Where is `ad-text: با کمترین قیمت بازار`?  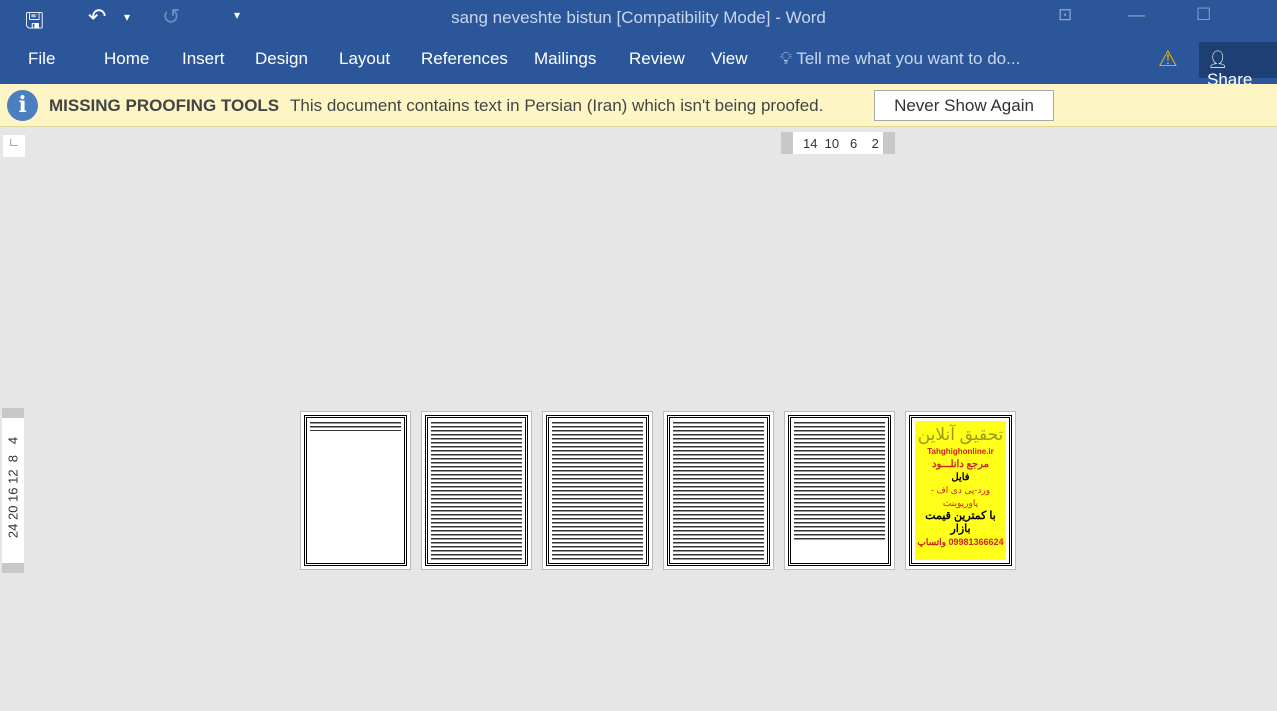 ad-text: با کمترین قیمت بازار is located at coordinates (960, 522).